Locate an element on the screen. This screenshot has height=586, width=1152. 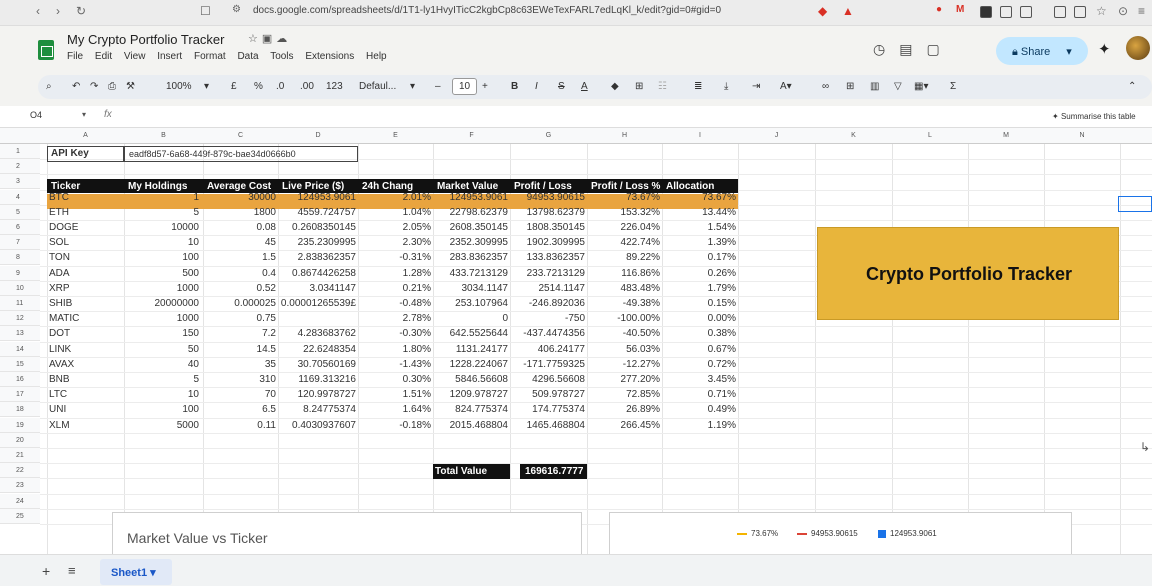
menu-icon: ≡ is located at coordinates (1141, 11).